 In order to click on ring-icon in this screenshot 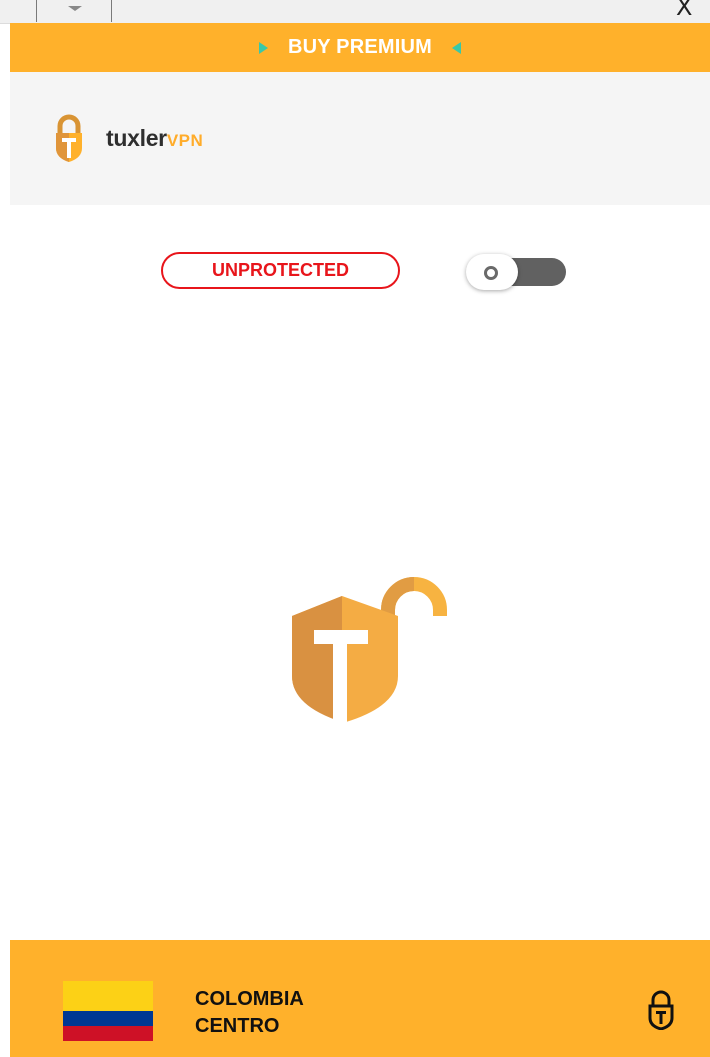, I will do `click(491, 273)`.